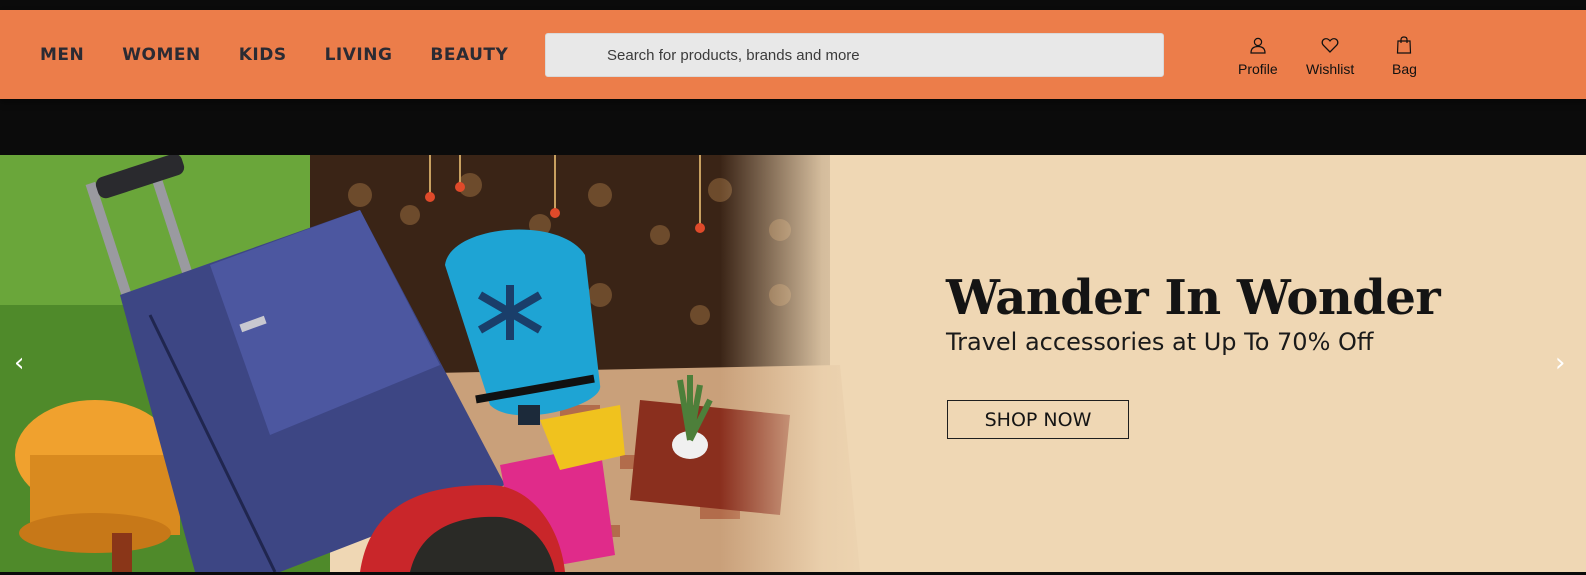  I want to click on bag-icon, so click(1404, 47).